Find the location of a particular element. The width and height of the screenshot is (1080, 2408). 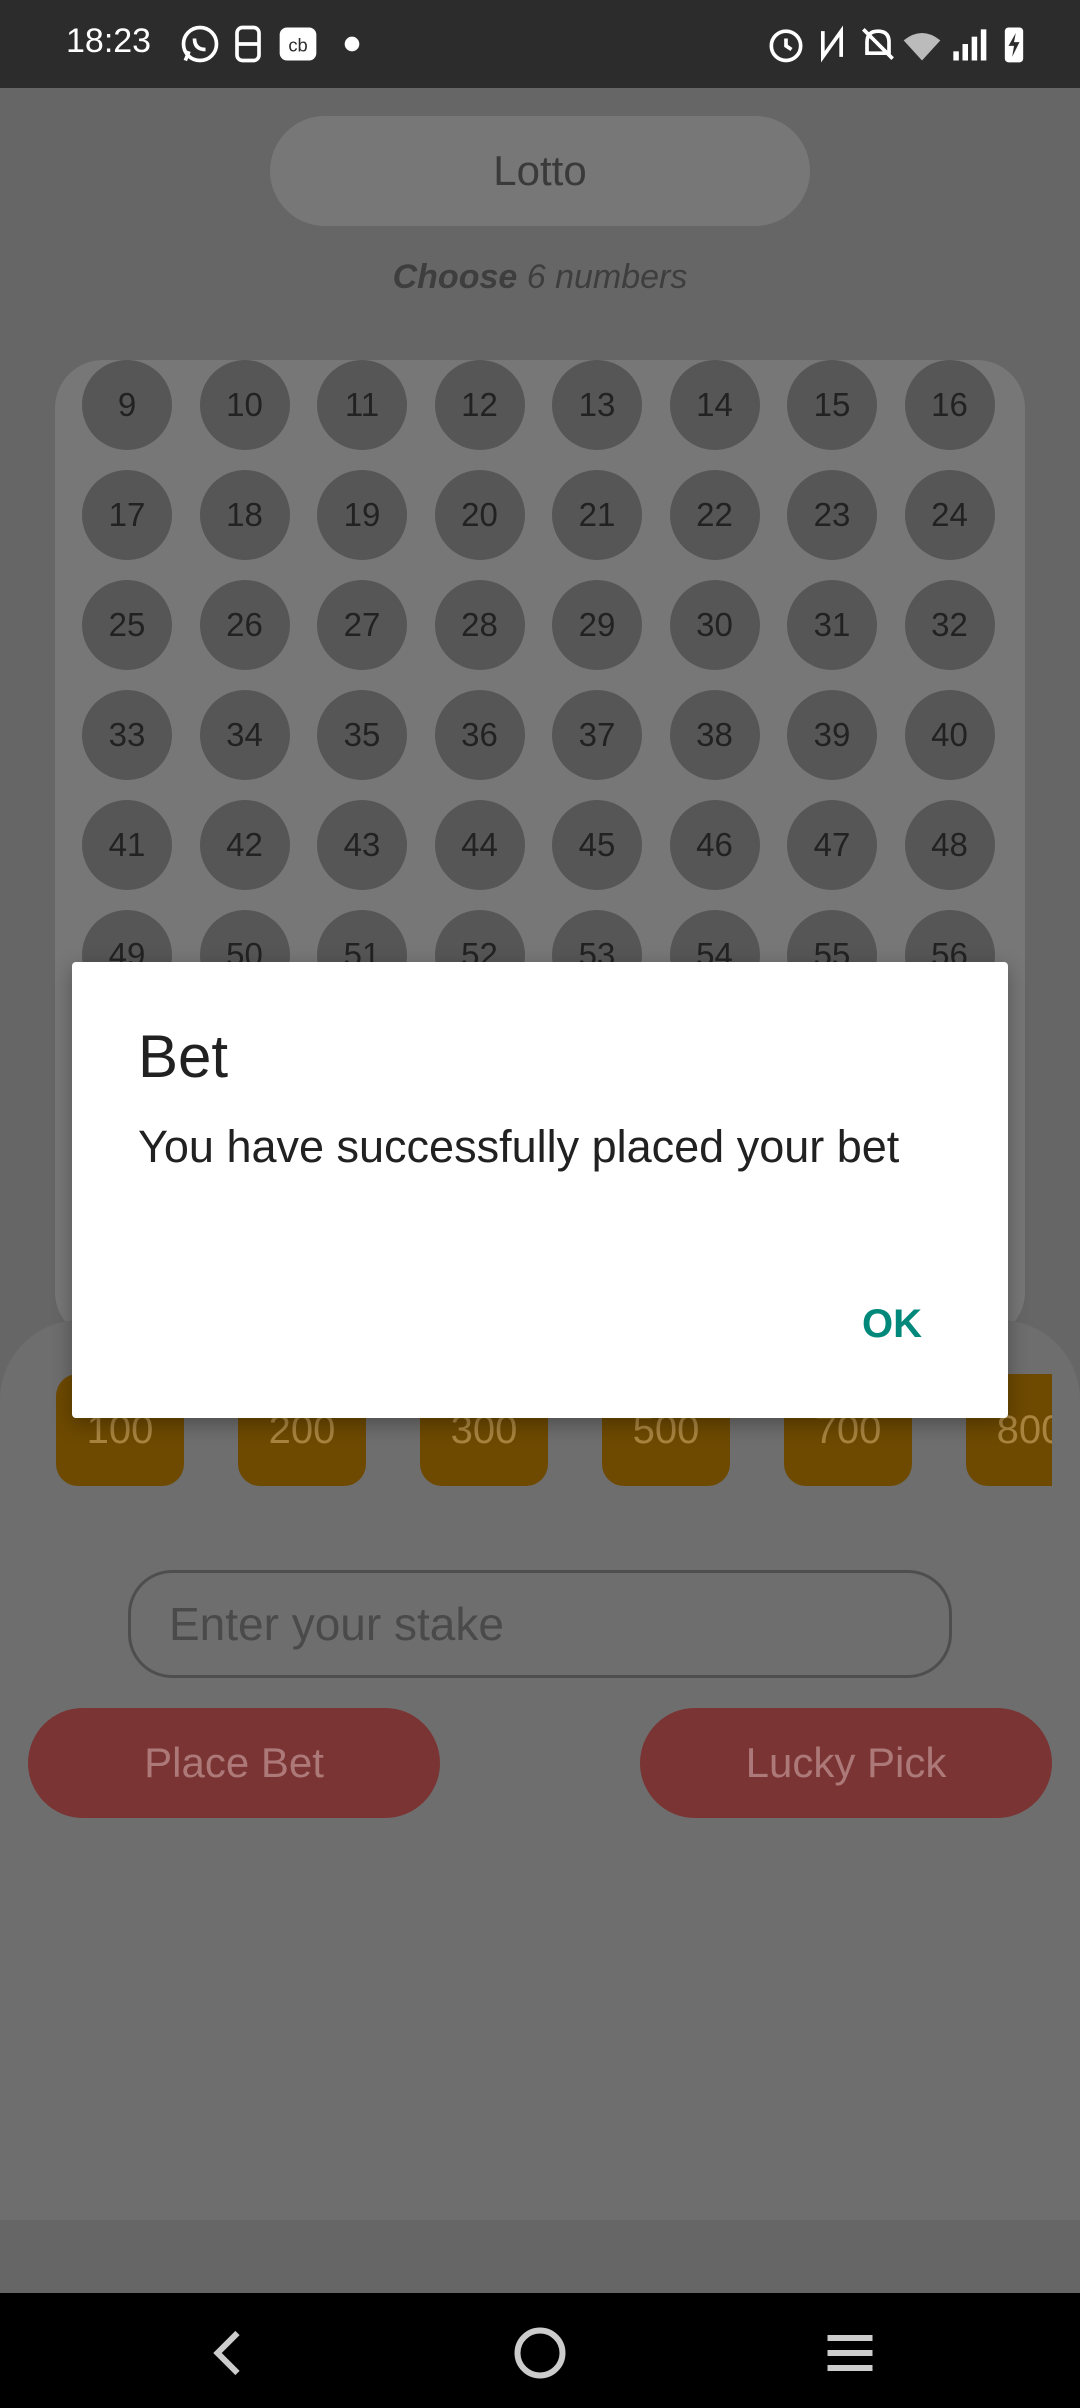

dialog-message: You have successfully placed your bet is located at coordinates (519, 1146).